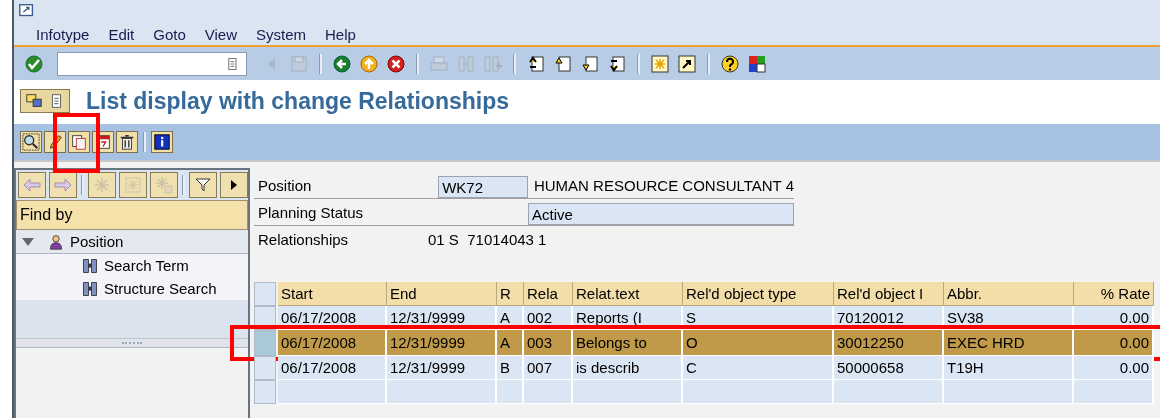 The width and height of the screenshot is (1160, 418). What do you see at coordinates (34, 63) in the screenshot?
I see `check-icon` at bounding box center [34, 63].